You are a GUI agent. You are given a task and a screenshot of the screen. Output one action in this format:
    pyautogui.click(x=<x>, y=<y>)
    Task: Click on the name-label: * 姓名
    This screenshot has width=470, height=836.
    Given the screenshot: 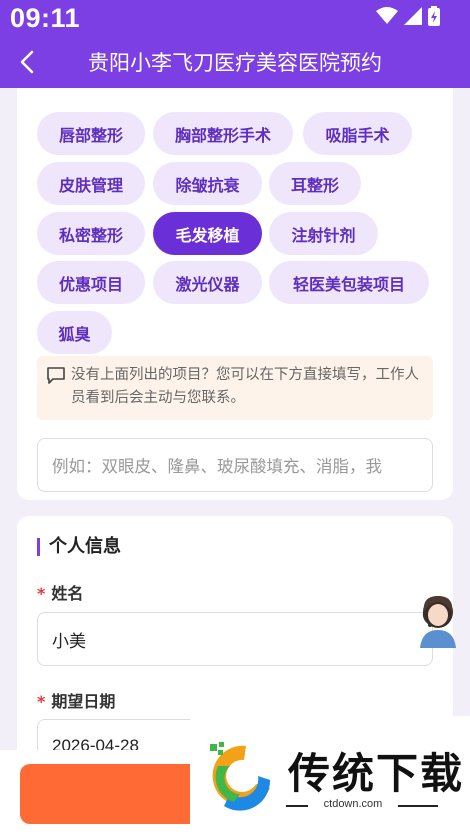 What is the action you would take?
    pyautogui.click(x=60, y=593)
    